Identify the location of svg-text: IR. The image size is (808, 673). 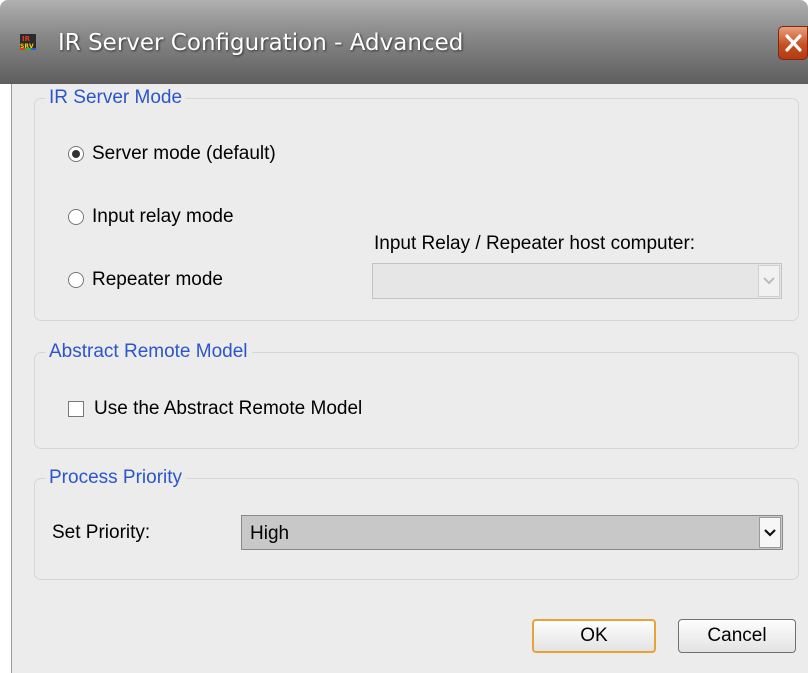
(26, 39).